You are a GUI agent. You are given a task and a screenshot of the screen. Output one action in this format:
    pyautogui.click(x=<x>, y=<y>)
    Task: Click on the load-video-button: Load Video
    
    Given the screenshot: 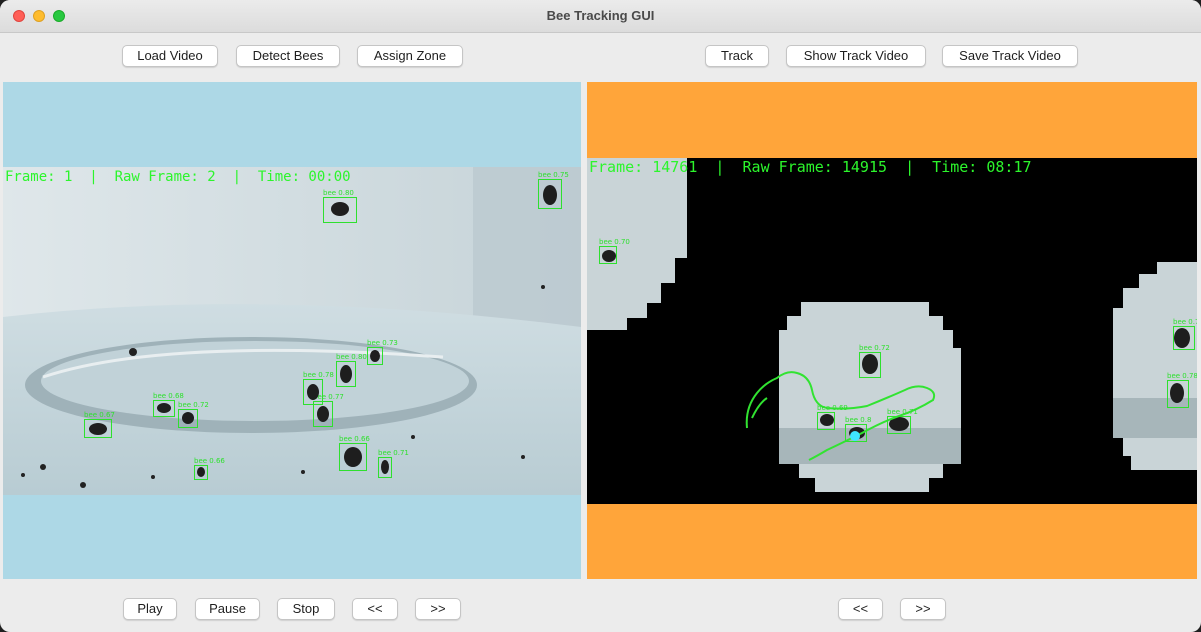 What is the action you would take?
    pyautogui.click(x=170, y=56)
    